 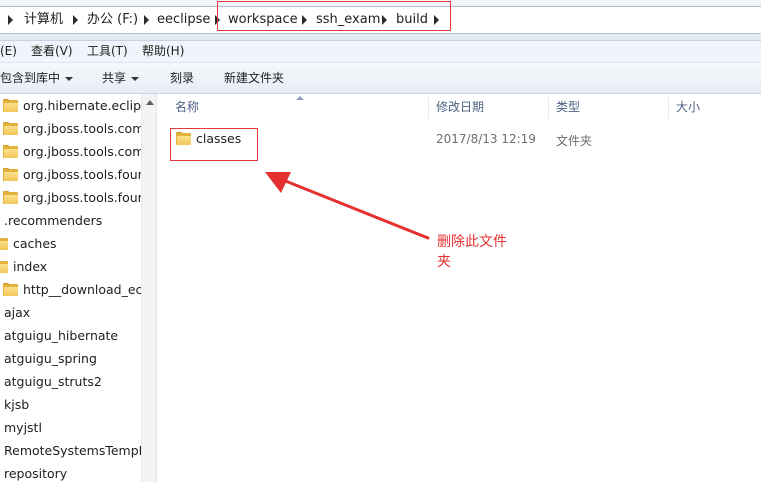 What do you see at coordinates (412, 20) in the screenshot?
I see `crumb-build: build` at bounding box center [412, 20].